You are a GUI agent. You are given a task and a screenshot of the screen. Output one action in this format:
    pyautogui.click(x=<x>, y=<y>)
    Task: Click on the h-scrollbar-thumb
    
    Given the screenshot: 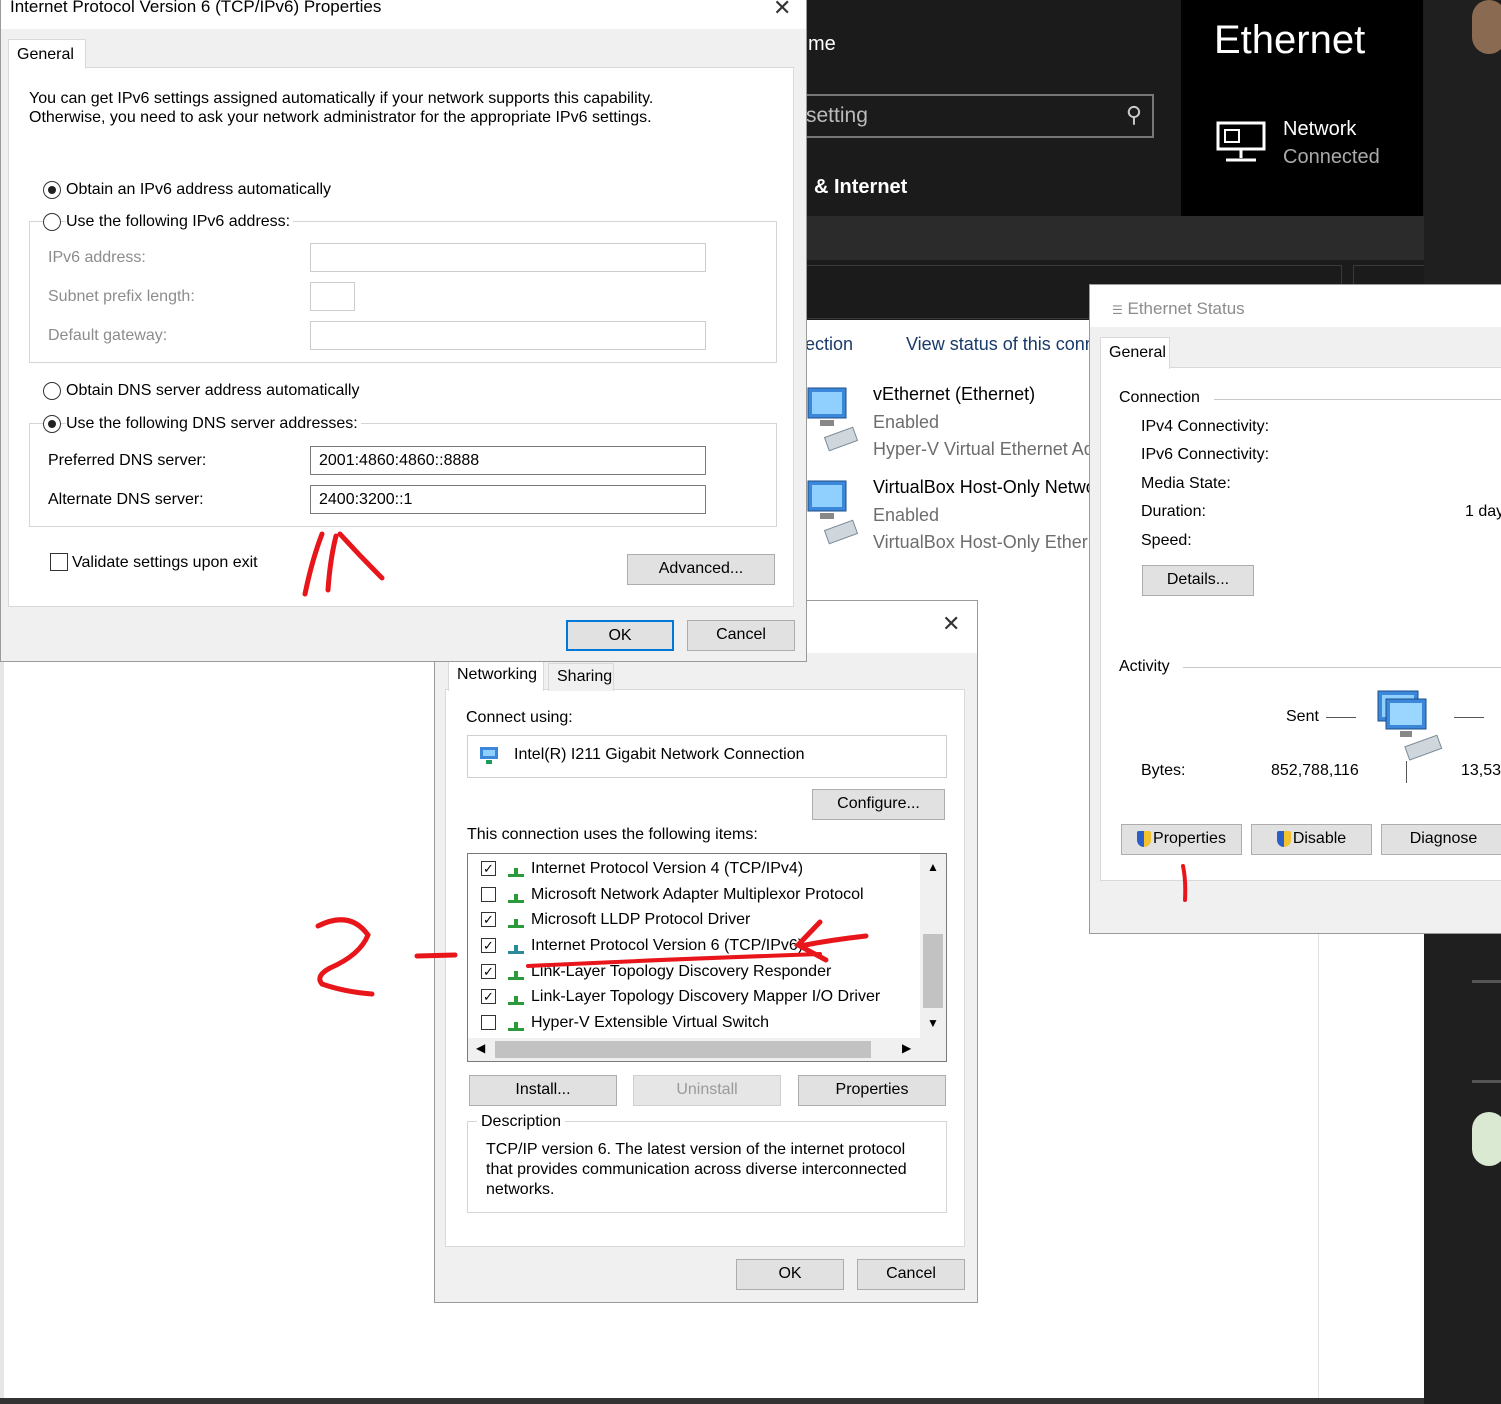 What is the action you would take?
    pyautogui.click(x=683, y=1049)
    